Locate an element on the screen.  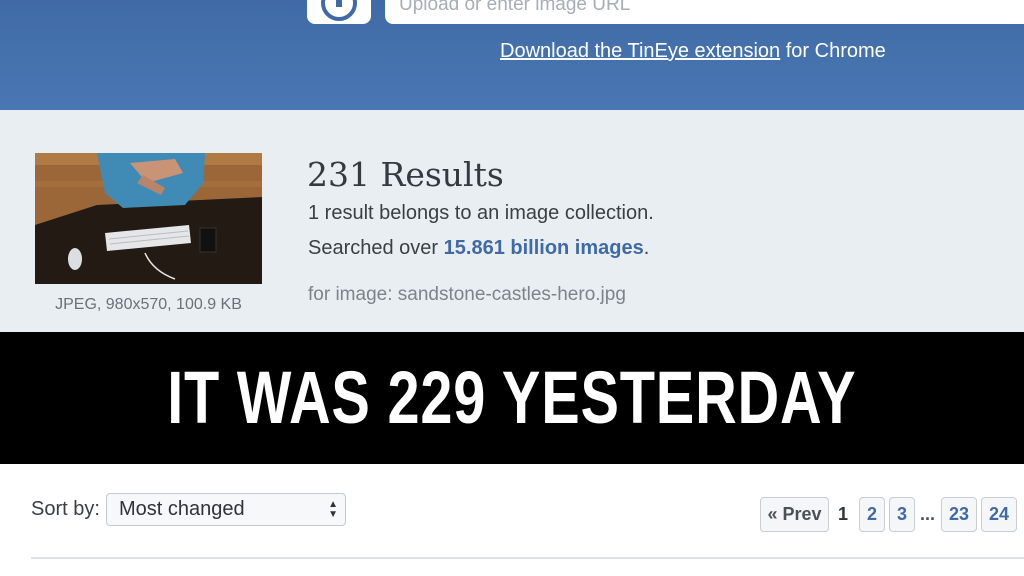
query-image-thumbnail is located at coordinates (148, 218).